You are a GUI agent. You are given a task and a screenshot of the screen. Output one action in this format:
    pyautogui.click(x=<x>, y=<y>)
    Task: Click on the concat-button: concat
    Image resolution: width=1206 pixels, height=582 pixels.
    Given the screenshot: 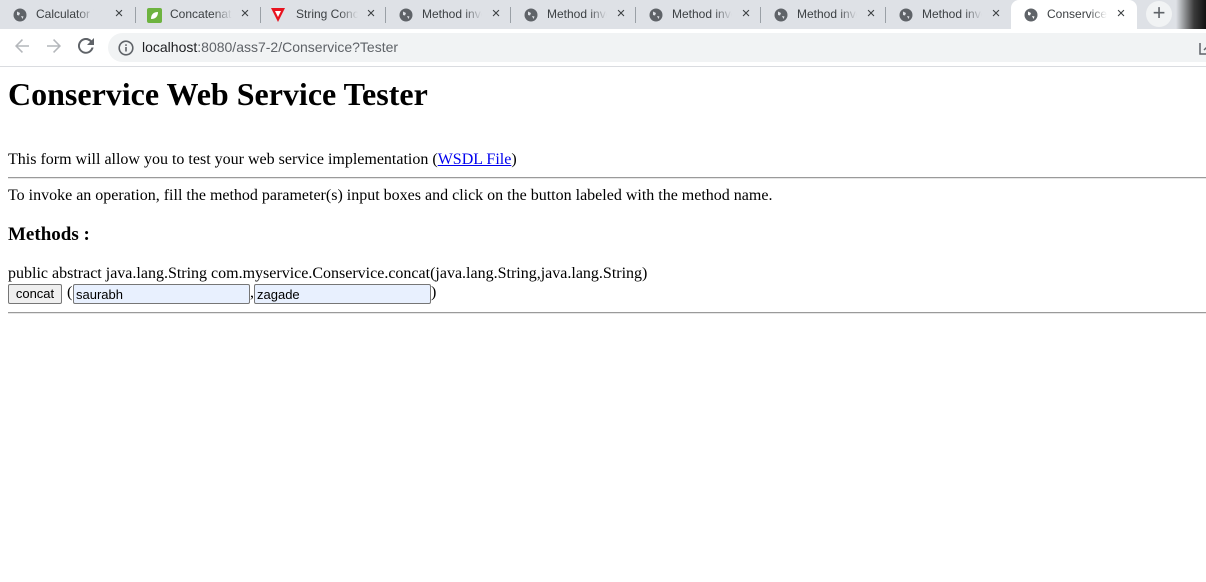 What is the action you would take?
    pyautogui.click(x=35, y=294)
    